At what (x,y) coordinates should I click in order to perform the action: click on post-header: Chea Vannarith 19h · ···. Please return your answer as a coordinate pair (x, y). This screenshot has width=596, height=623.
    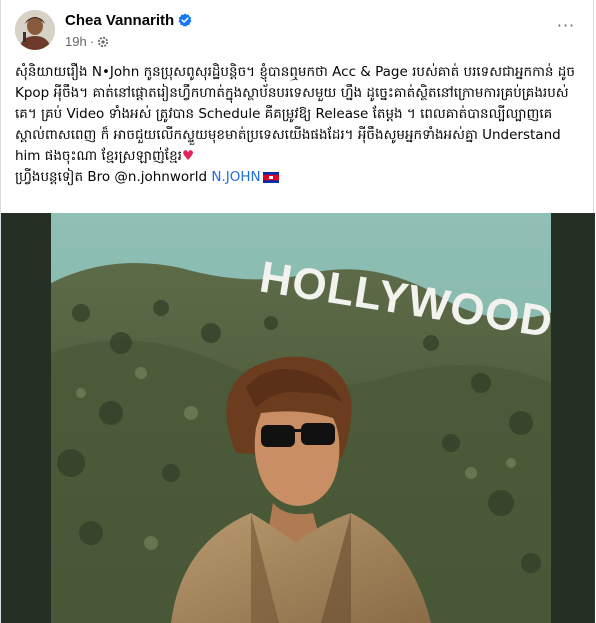
    Looking at the image, I should click on (298, 32).